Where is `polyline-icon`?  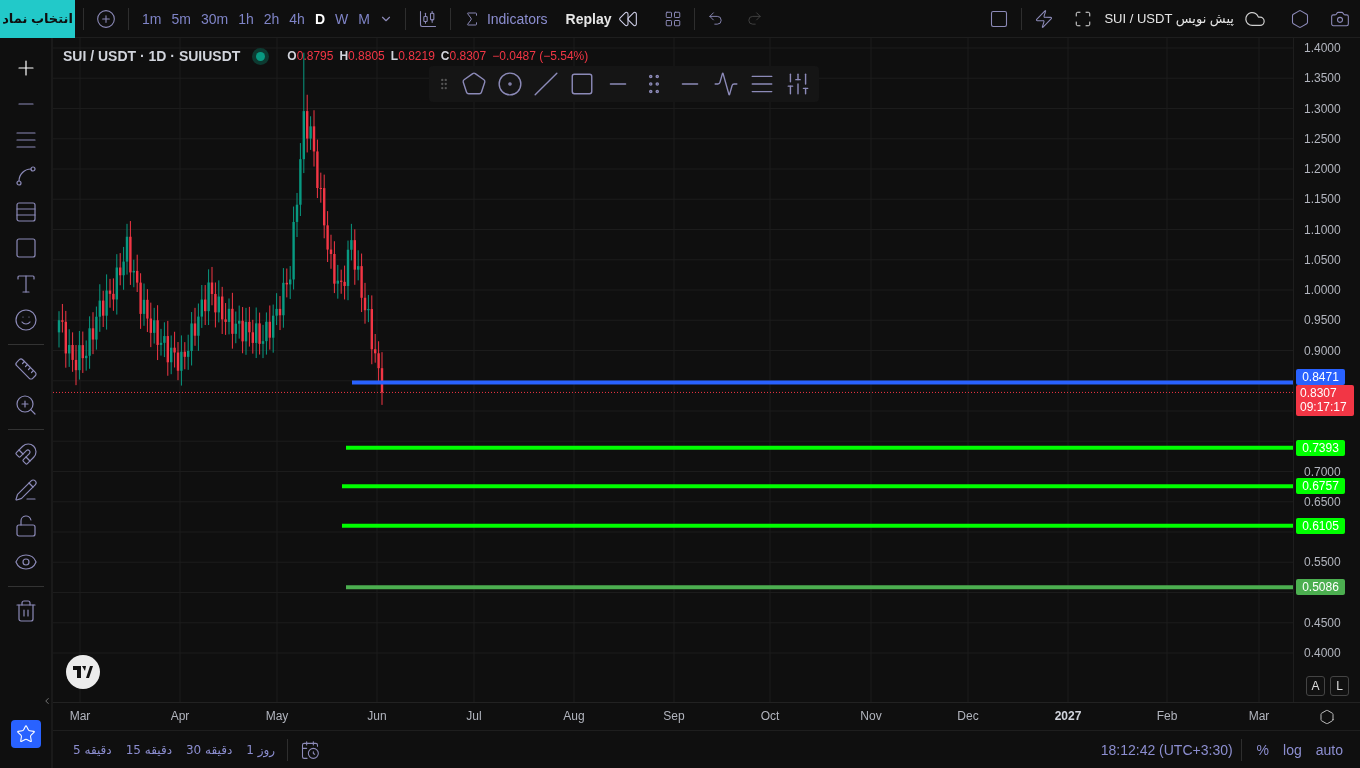 polyline-icon is located at coordinates (726, 84).